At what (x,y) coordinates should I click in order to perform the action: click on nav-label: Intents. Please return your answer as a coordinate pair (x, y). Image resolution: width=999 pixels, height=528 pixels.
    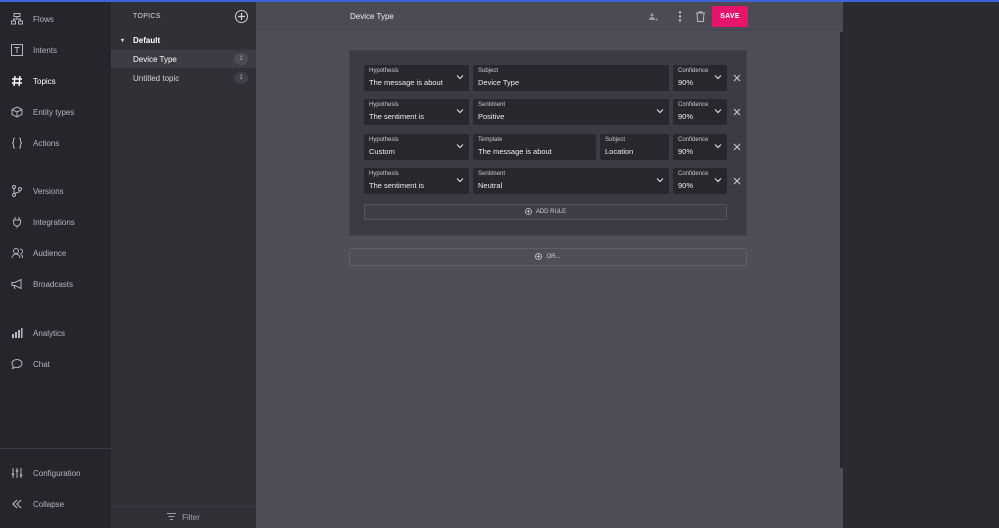
    Looking at the image, I should click on (45, 50).